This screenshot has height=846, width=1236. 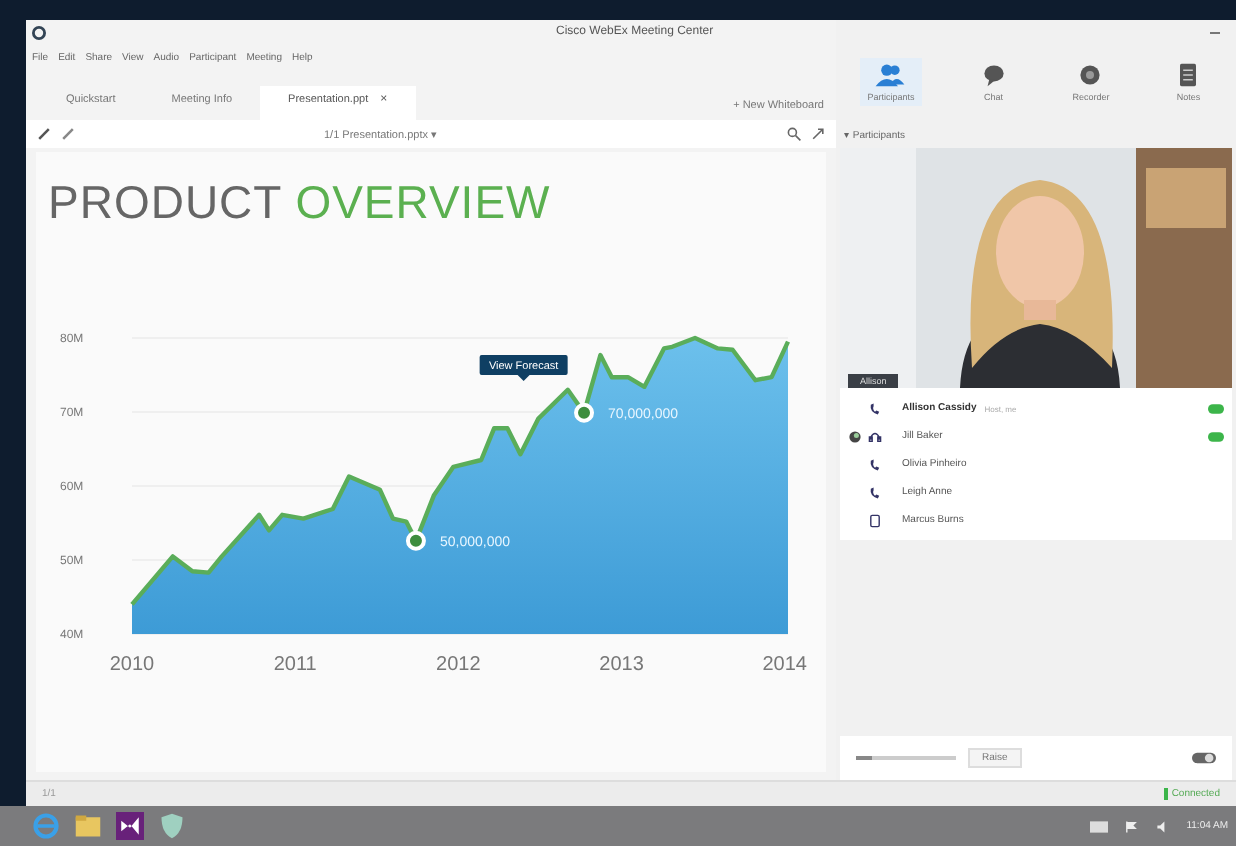 I want to click on x-tick-label: 2013, so click(x=621, y=665).